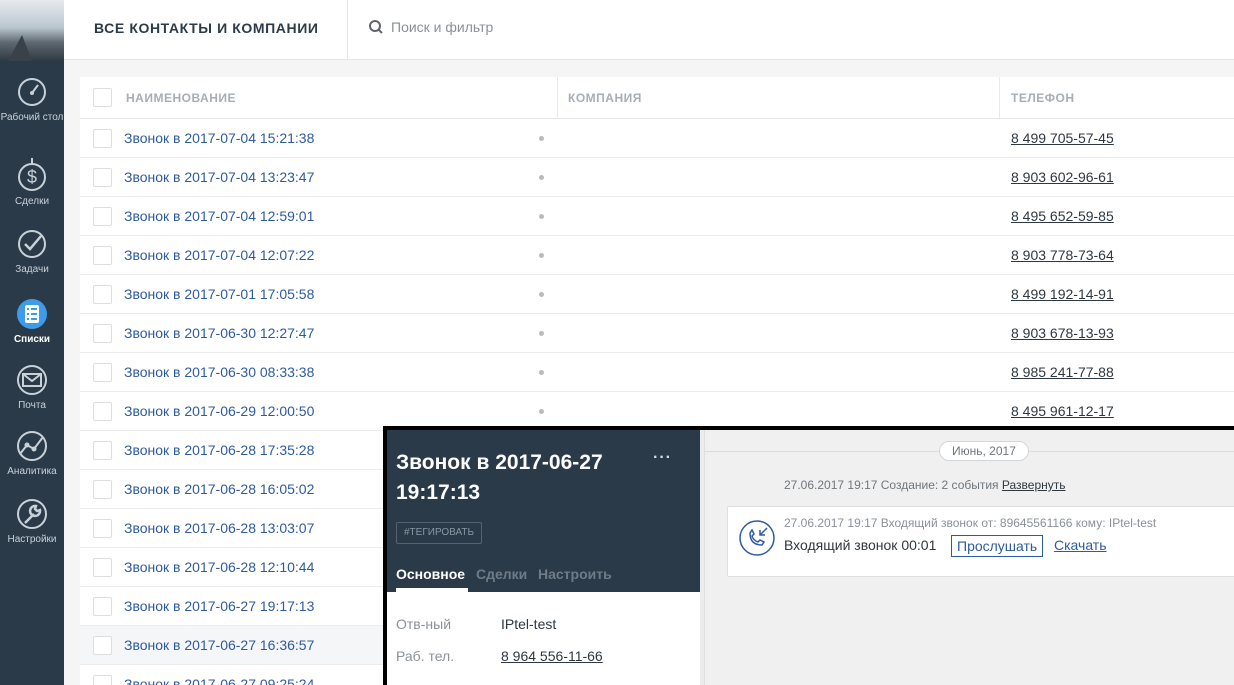  Describe the element at coordinates (32, 30) in the screenshot. I see `user-avatar` at that location.